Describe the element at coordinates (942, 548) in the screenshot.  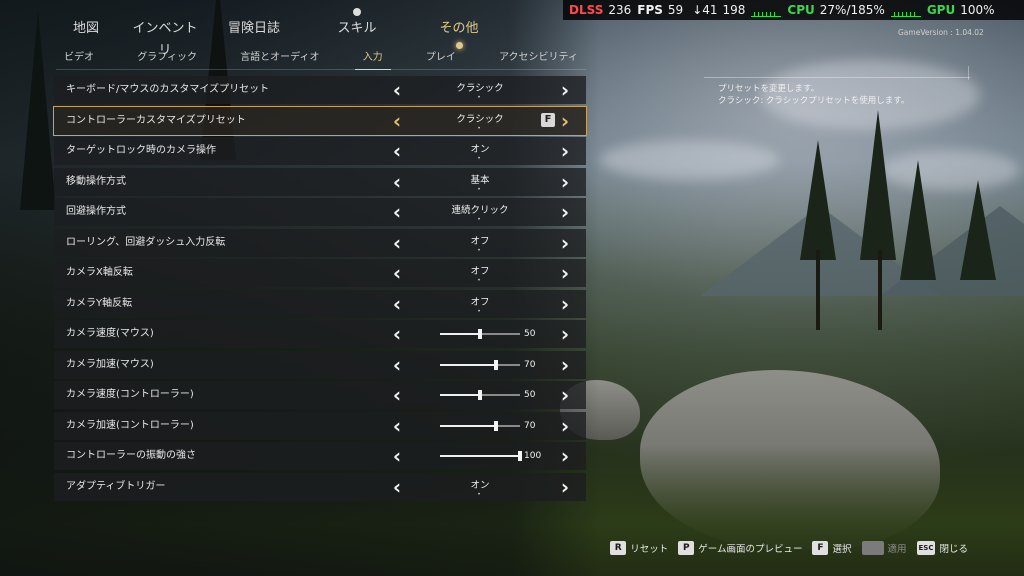
I see `close-button: ESC 閉じる` at that location.